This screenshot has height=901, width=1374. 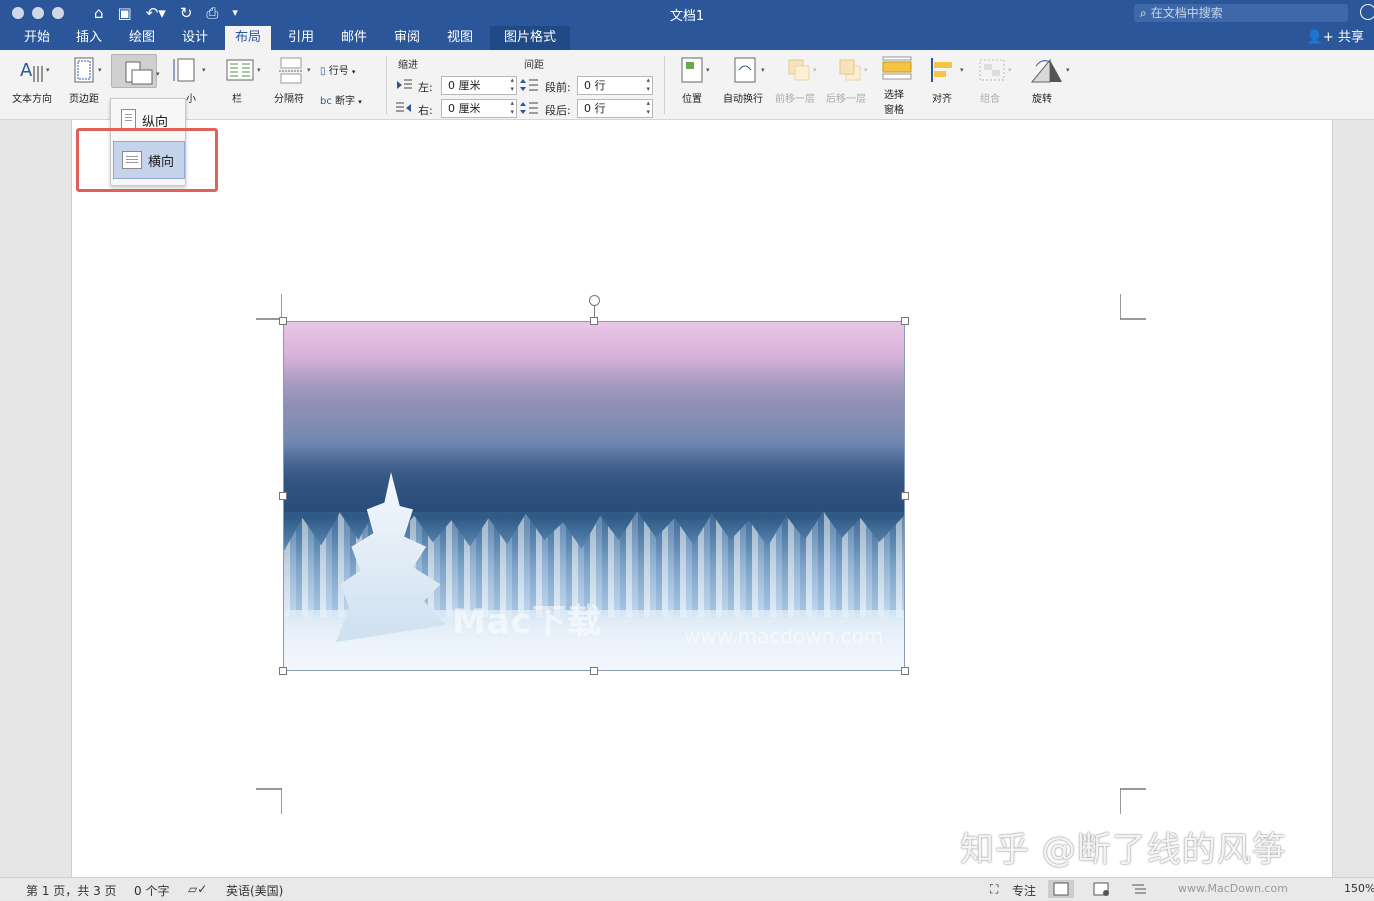 I want to click on bring-forward-button: ▾ 前移一层, so click(x=795, y=80).